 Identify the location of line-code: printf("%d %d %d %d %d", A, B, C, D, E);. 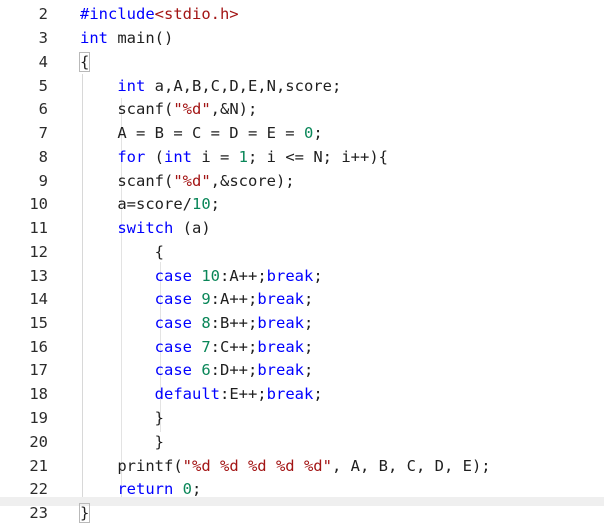
(285, 467).